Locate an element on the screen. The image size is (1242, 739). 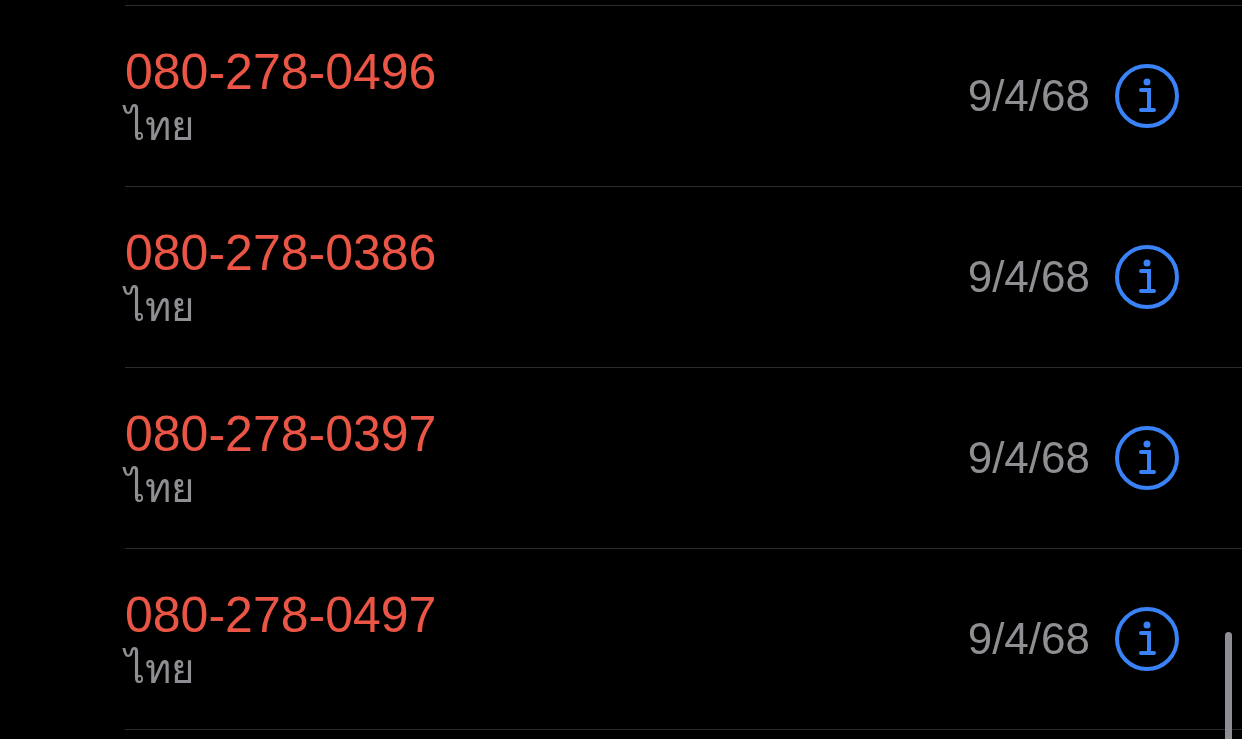
phone-number: 080-278-0497 is located at coordinates (281, 615).